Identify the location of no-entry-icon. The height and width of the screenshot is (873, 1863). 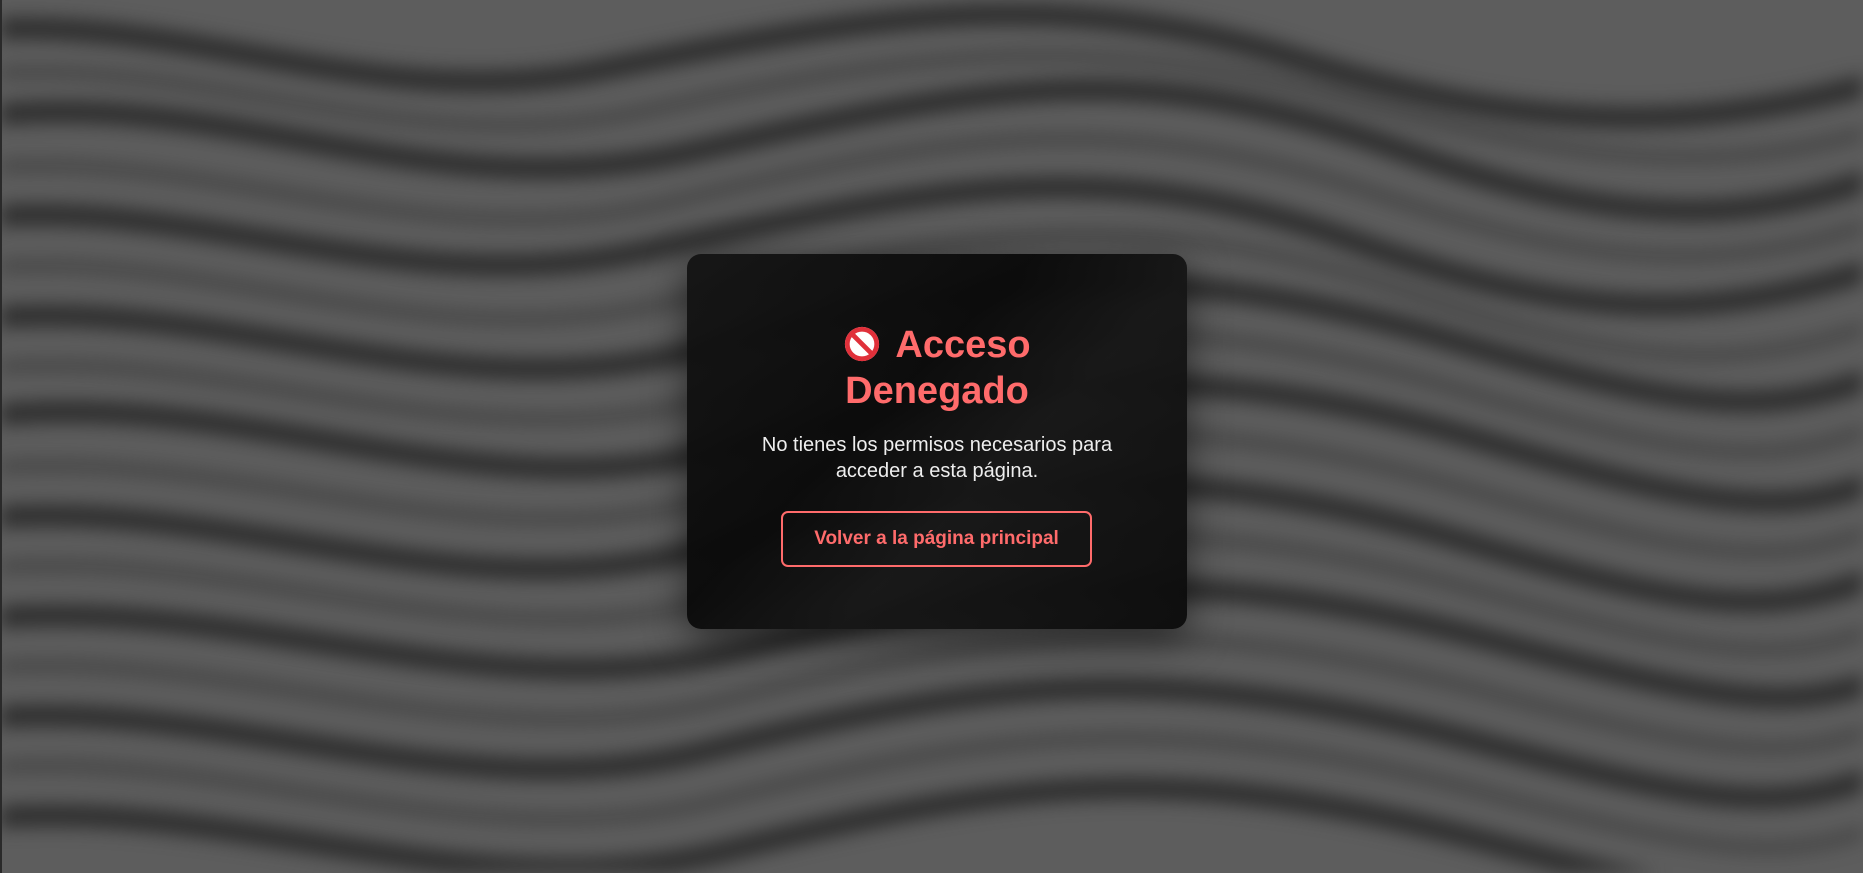
(862, 344).